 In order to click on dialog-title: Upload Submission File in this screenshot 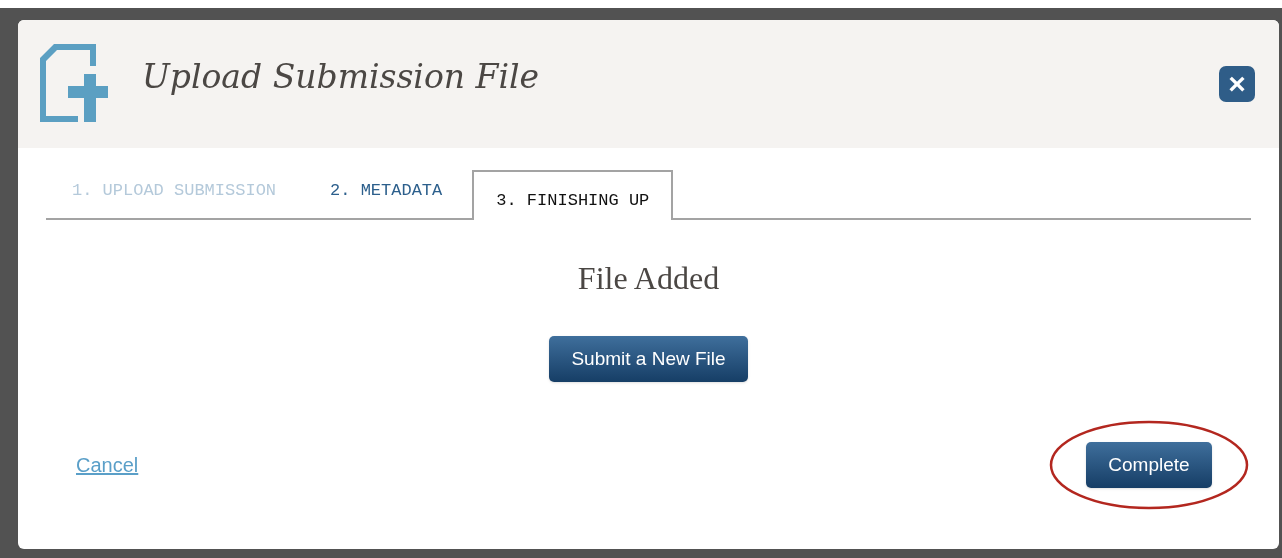, I will do `click(341, 76)`.